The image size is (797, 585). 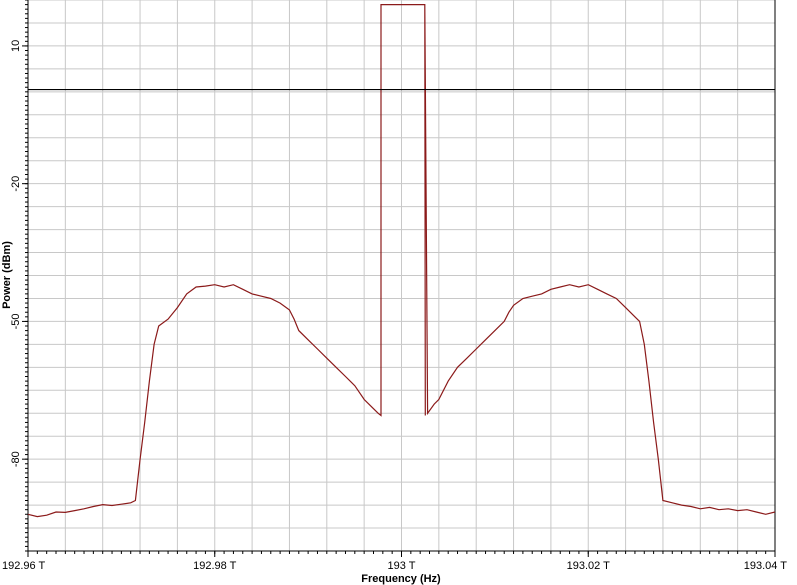 What do you see at coordinates (589, 566) in the screenshot?
I see `x-tick-label: 193.02 T` at bounding box center [589, 566].